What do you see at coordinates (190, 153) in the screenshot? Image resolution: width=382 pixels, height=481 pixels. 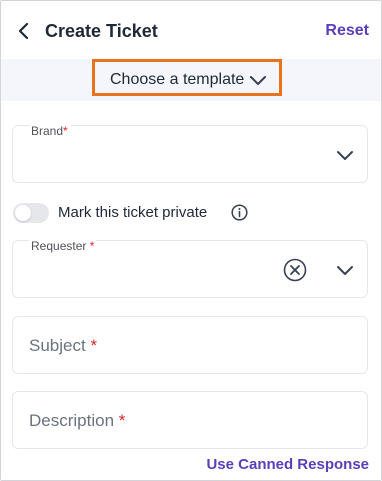 I see `brand-field: Brand*` at bounding box center [190, 153].